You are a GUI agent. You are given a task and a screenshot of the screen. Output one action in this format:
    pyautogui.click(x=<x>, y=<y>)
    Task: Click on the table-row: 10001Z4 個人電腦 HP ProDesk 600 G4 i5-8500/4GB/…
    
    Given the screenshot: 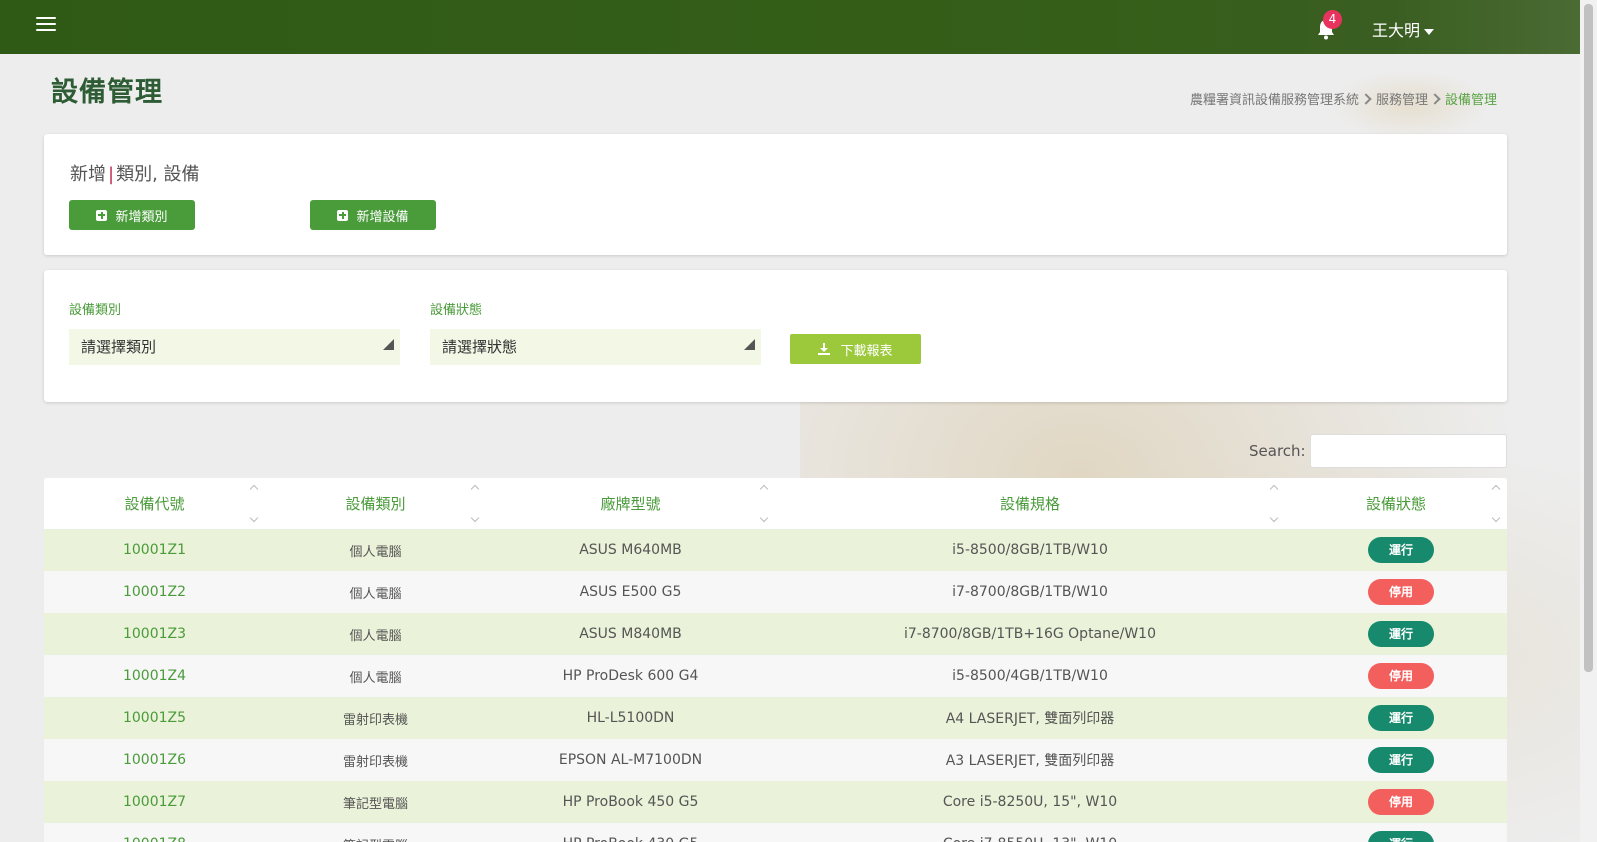 What is the action you would take?
    pyautogui.click(x=775, y=676)
    